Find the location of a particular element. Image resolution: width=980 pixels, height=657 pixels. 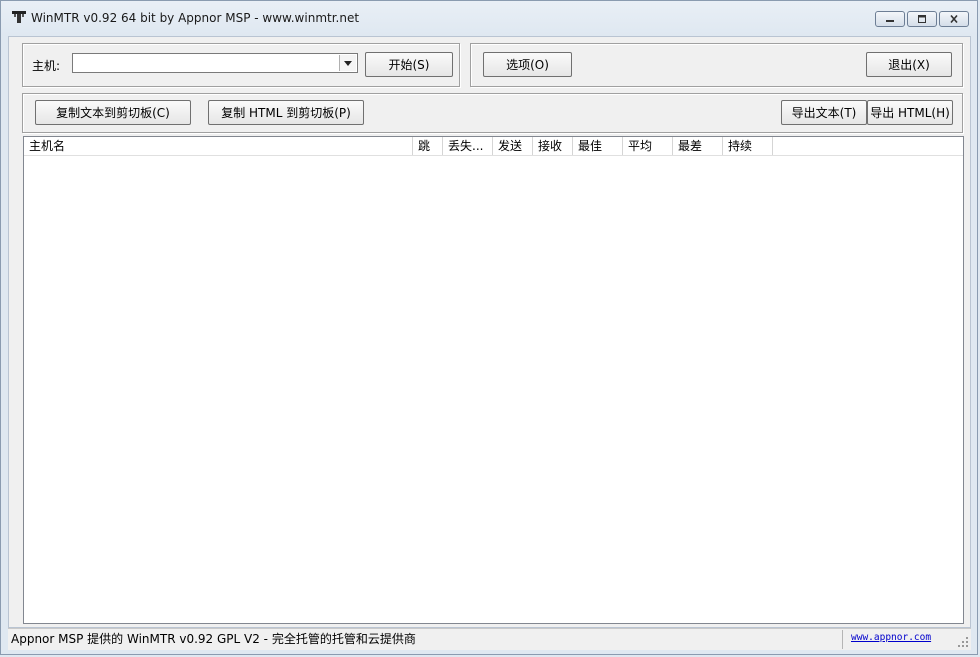

host-combobox is located at coordinates (215, 63).